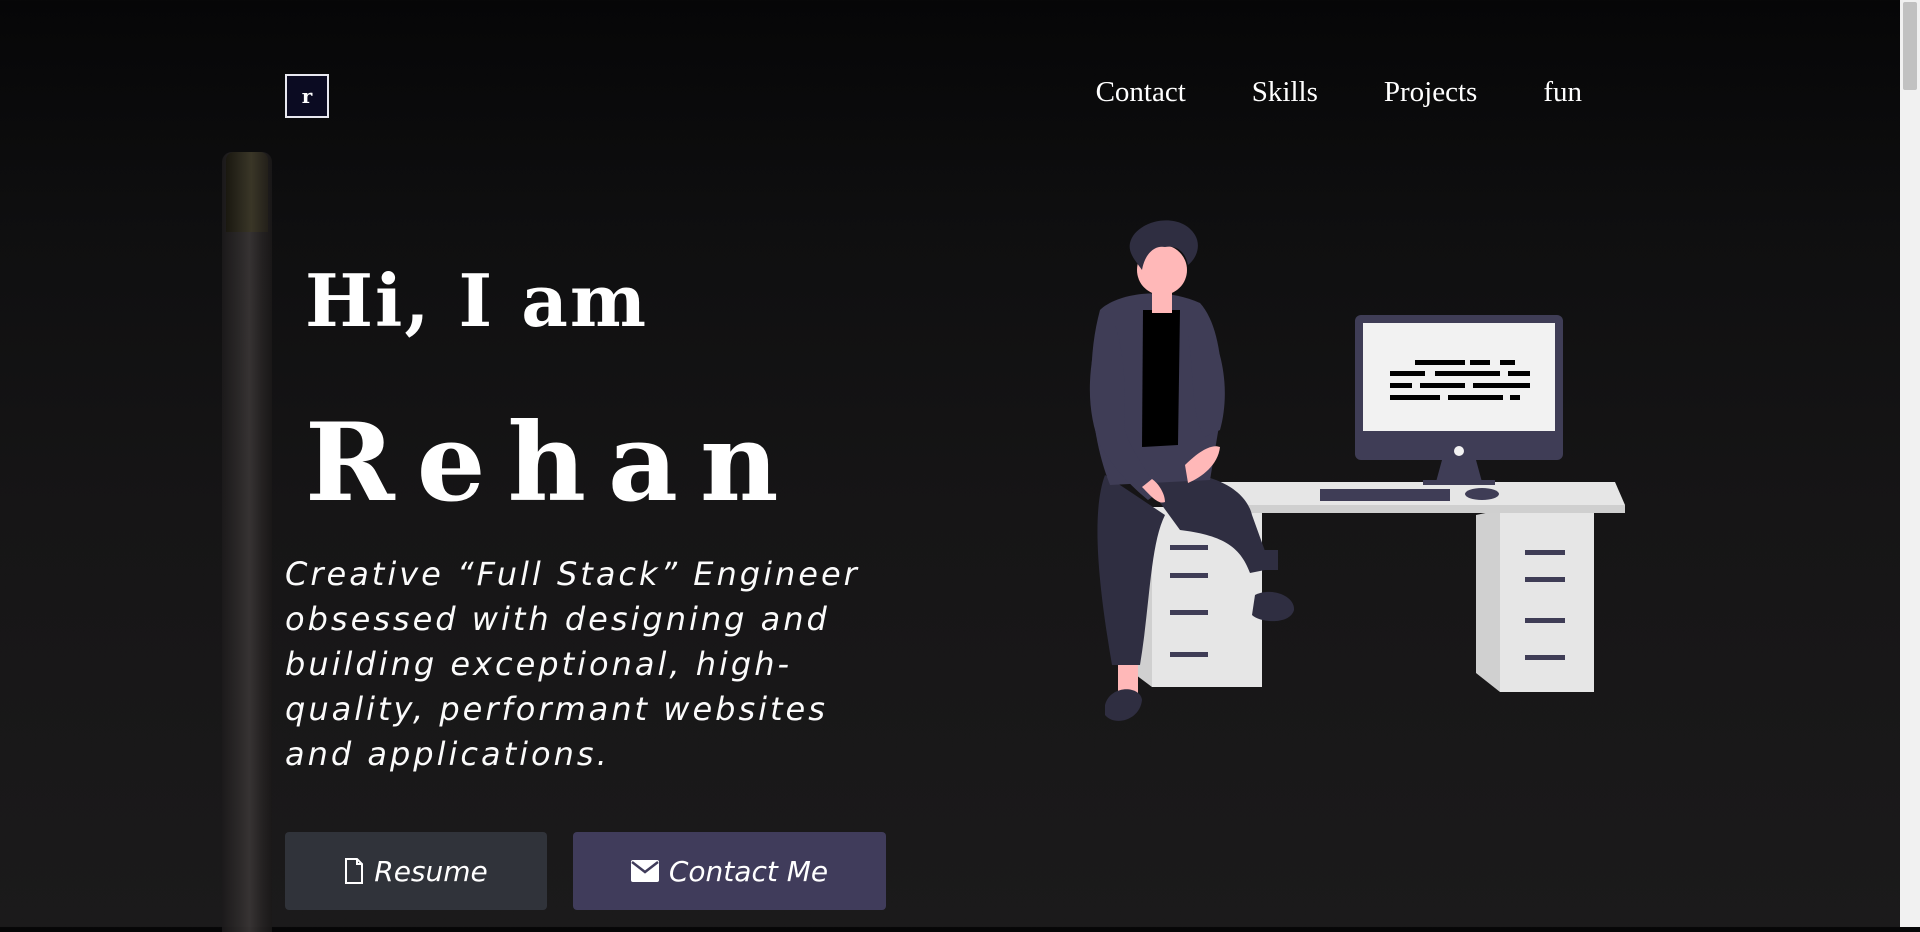  Describe the element at coordinates (1430, 92) in the screenshot. I see `nav-item-projects: Projects` at that location.